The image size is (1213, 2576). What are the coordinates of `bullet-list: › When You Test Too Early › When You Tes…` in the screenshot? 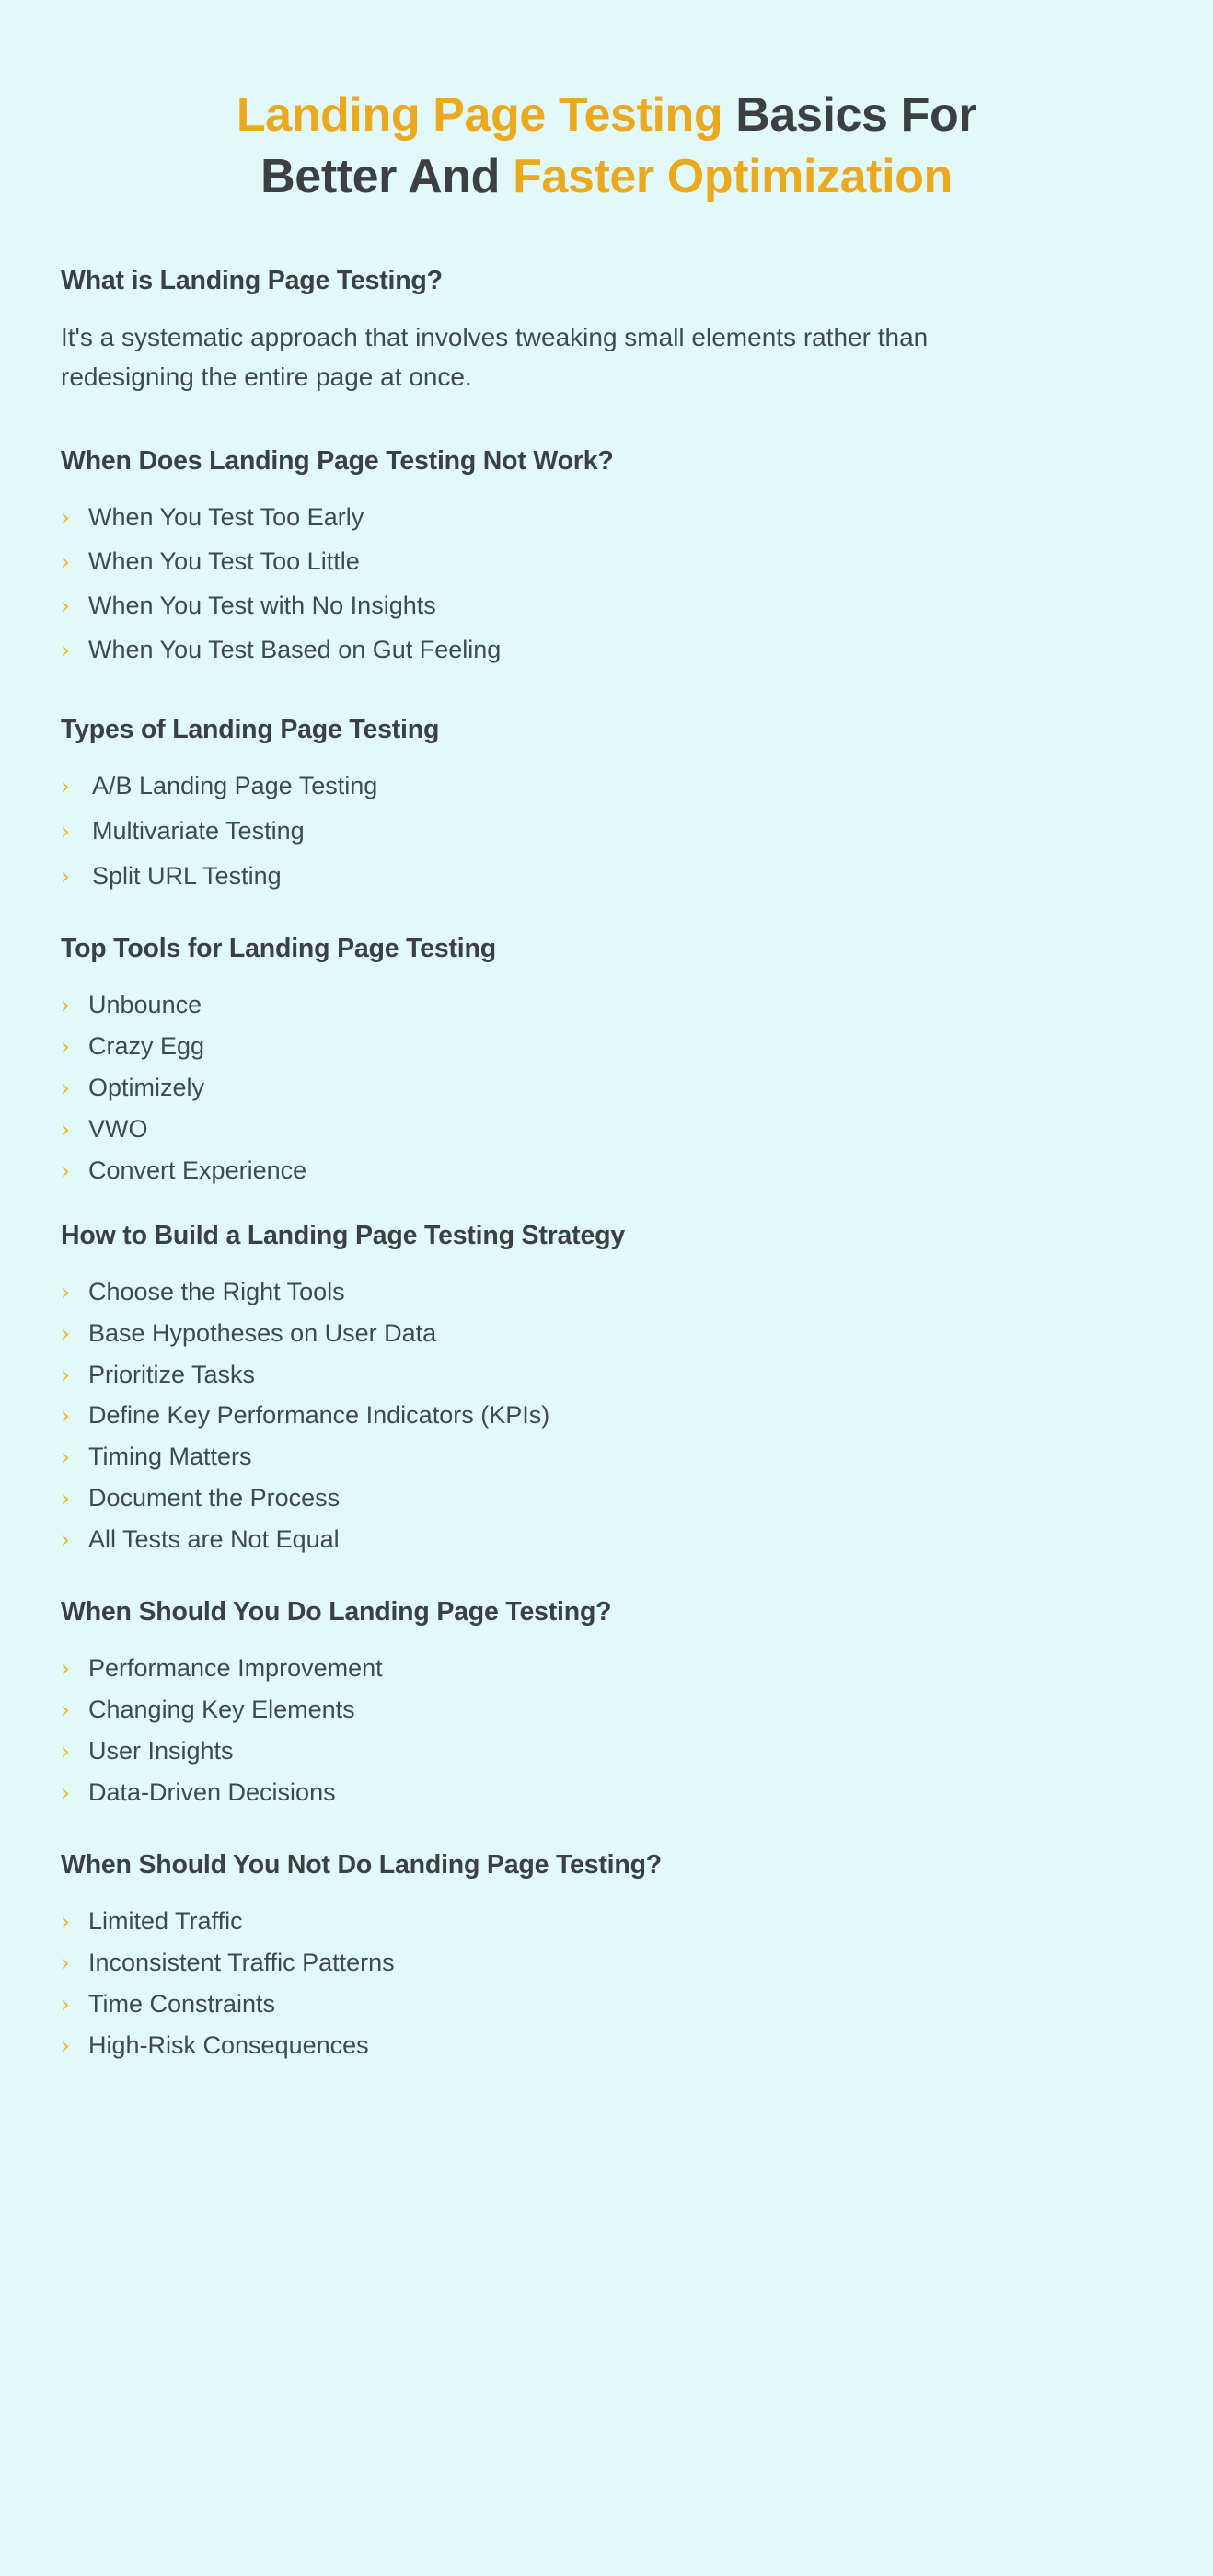 It's located at (606, 583).